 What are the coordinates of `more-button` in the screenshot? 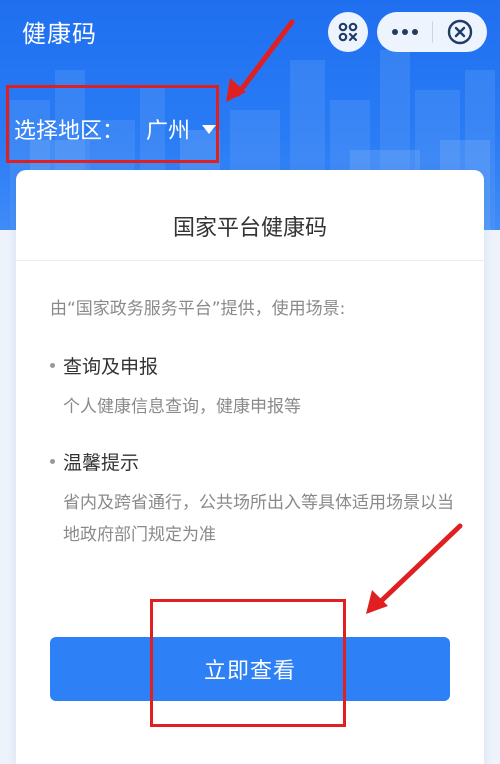 It's located at (404, 32).